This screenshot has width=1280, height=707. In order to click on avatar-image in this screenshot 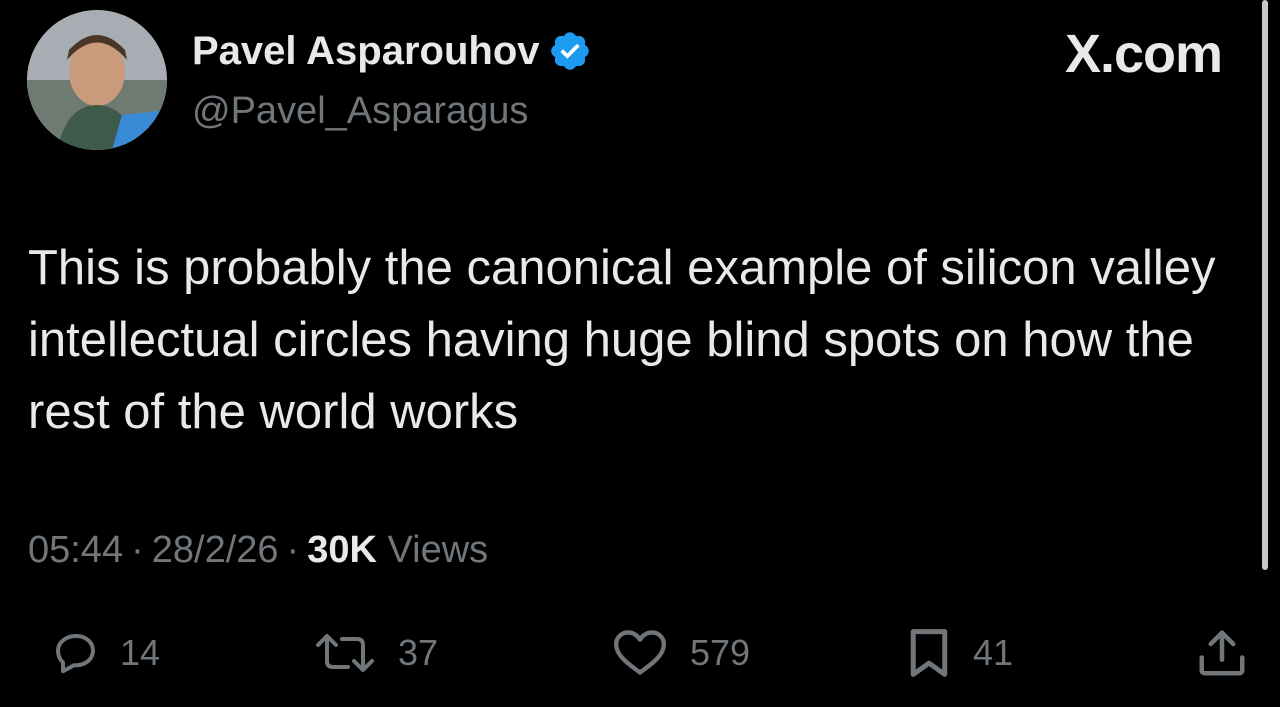, I will do `click(97, 80)`.